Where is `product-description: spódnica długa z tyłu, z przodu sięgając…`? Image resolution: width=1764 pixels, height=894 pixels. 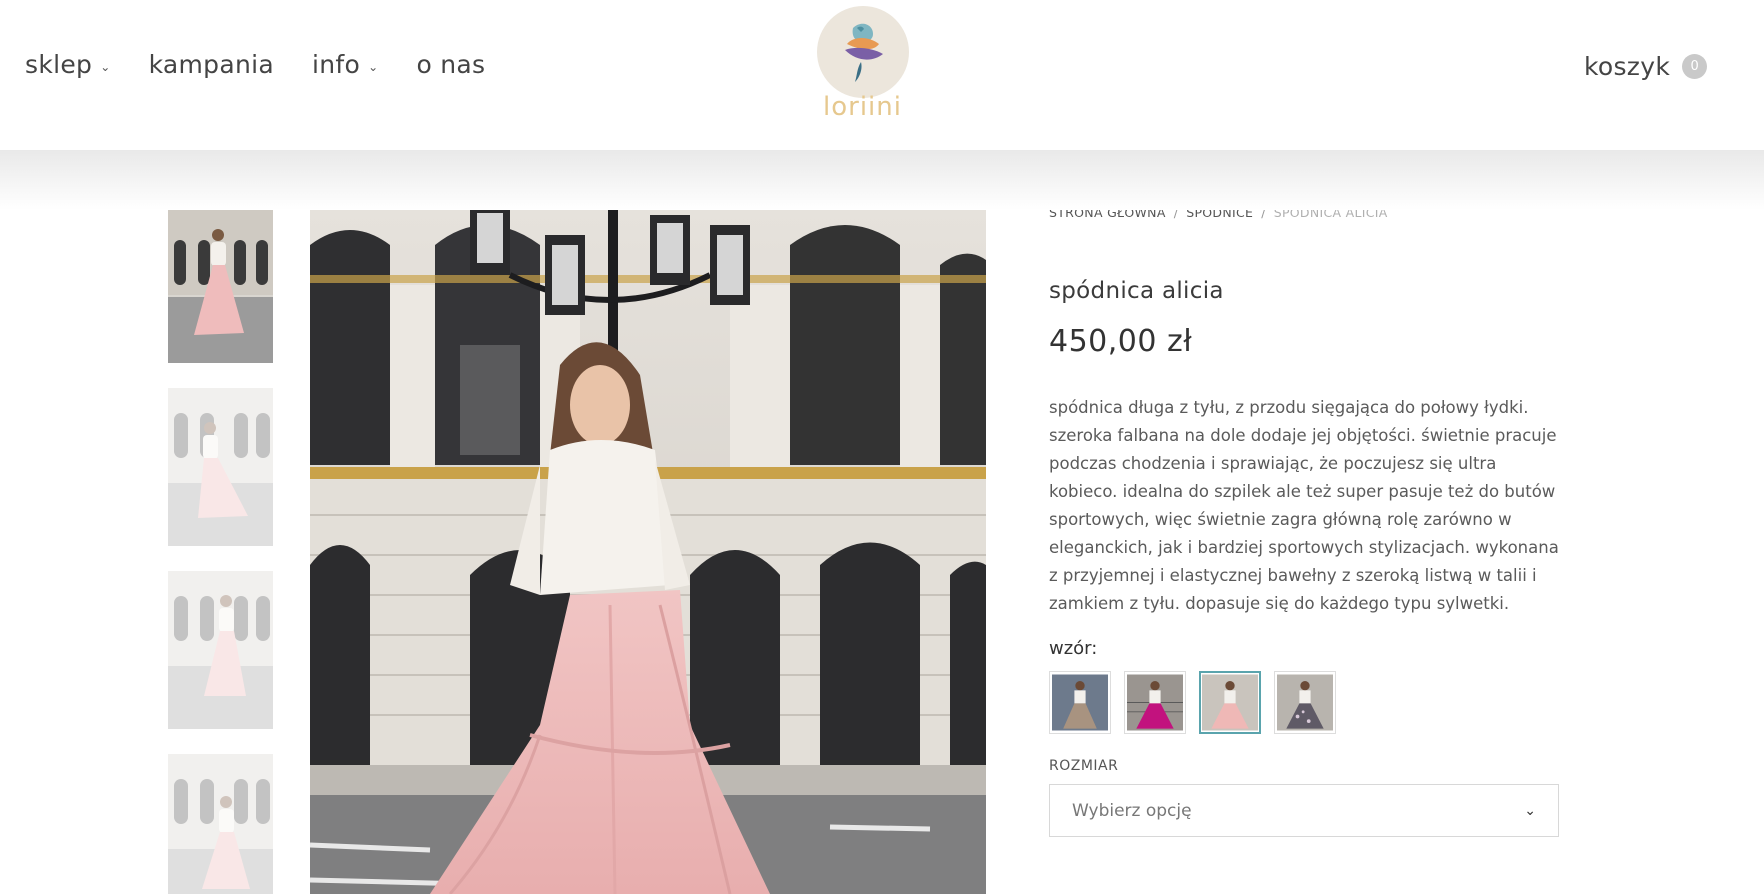
product-description: spódnica długa z tyłu, z przodu sięgając… is located at coordinates (1304, 505).